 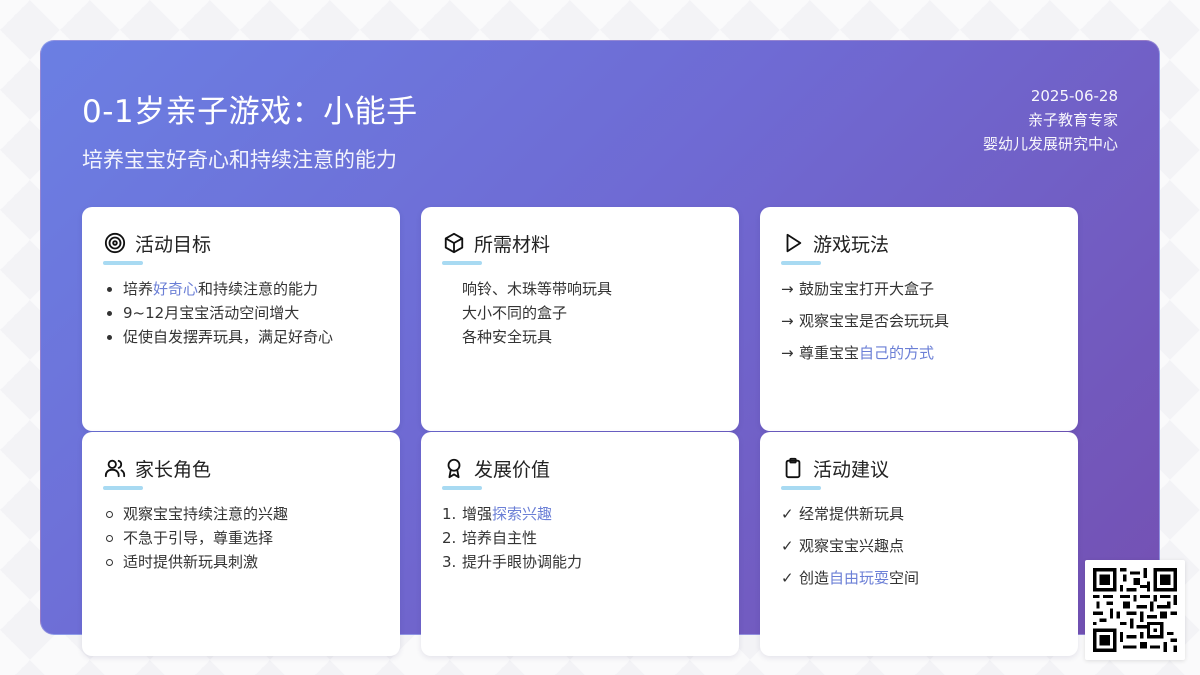 What do you see at coordinates (851, 469) in the screenshot?
I see `card-title: 活动建议` at bounding box center [851, 469].